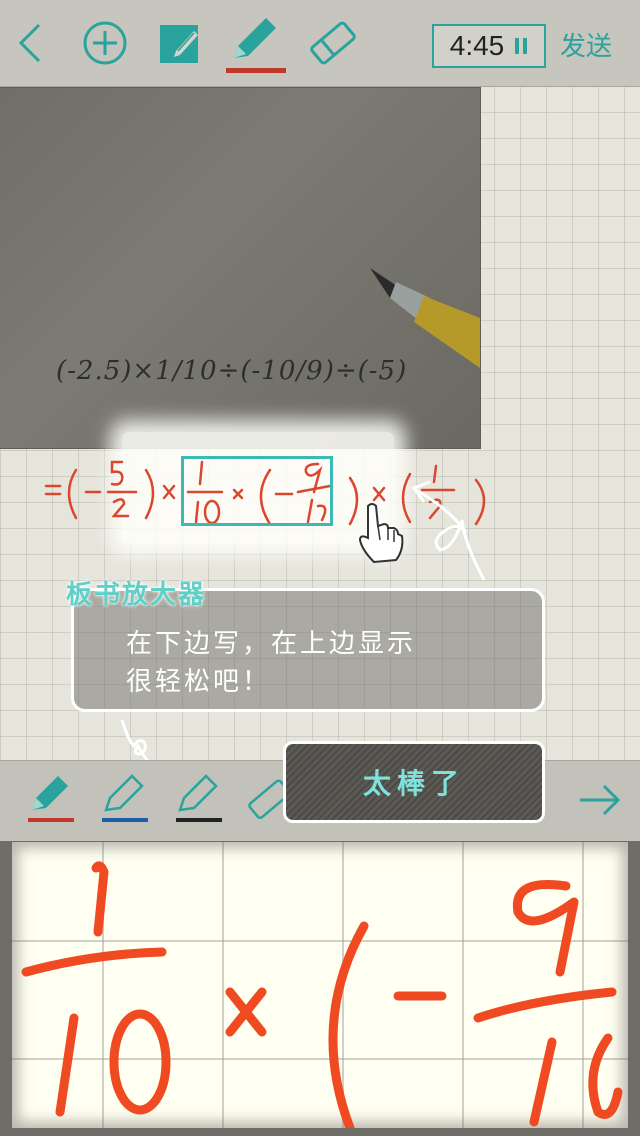 The width and height of the screenshot is (640, 1136). I want to click on edit-button, so click(180, 43).